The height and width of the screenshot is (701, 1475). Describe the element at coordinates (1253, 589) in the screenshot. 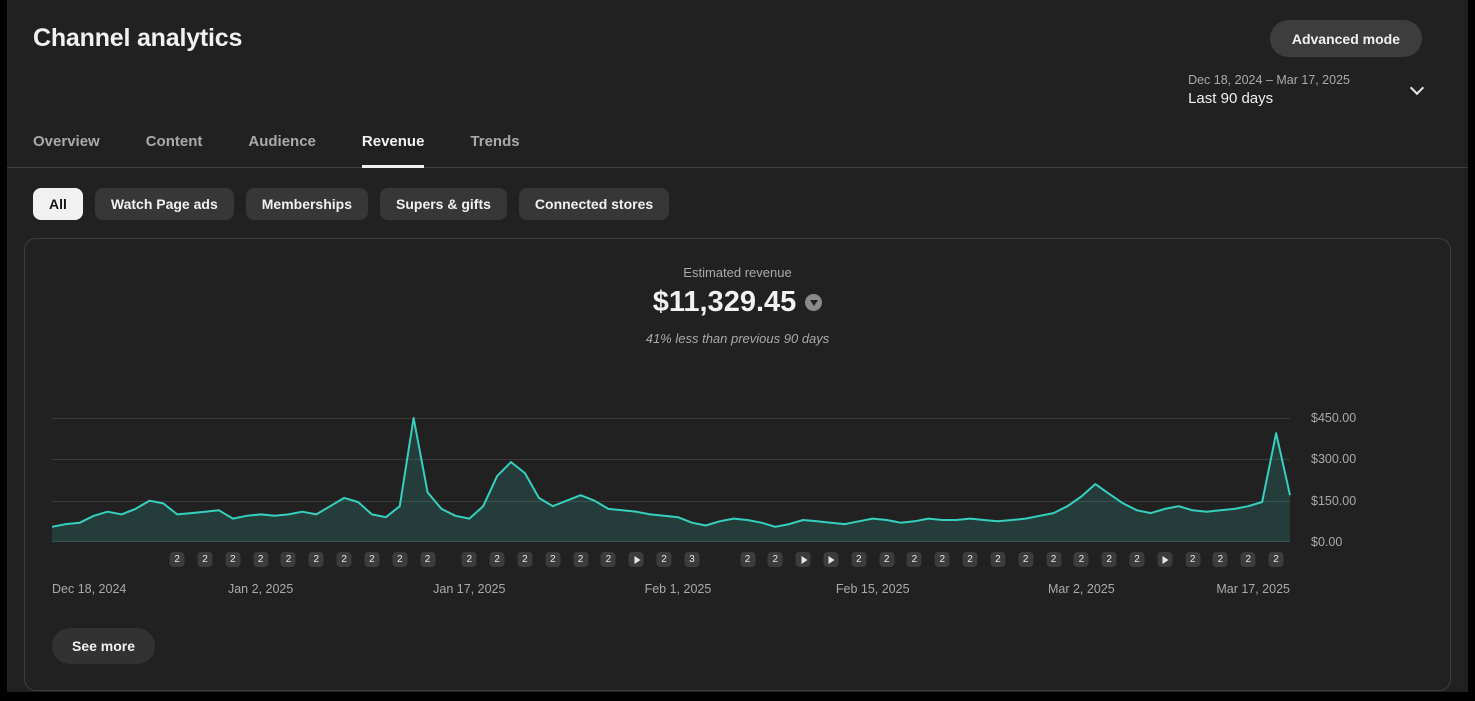

I see `x-axis-label: Mar 17, 2025` at that location.